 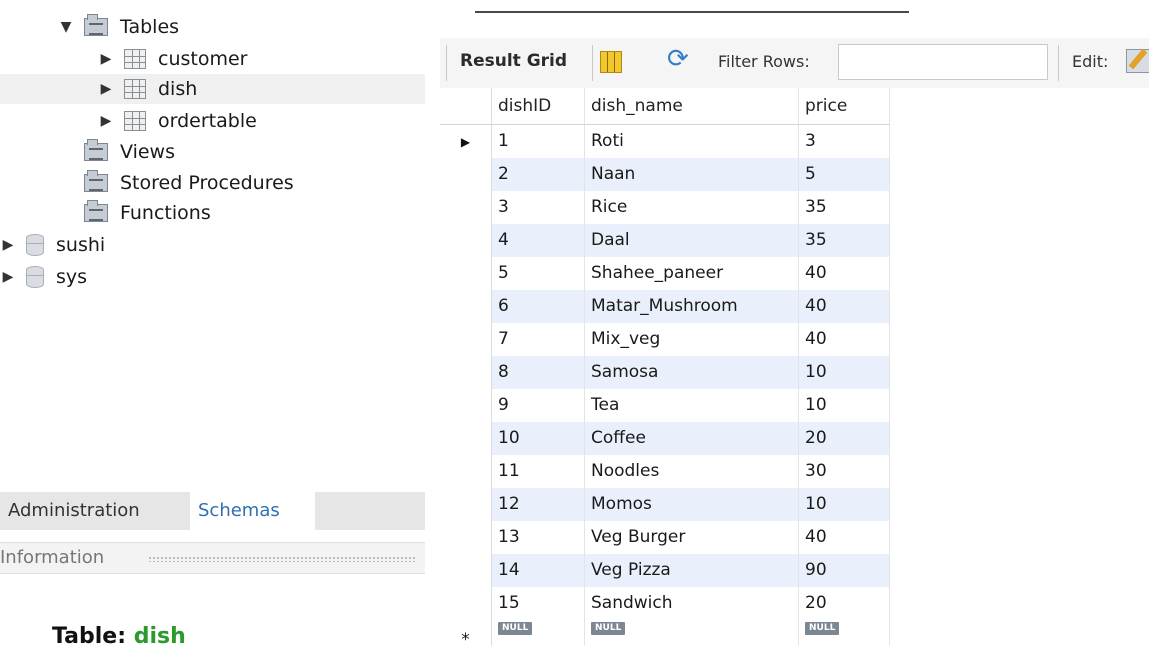 I want to click on dishid-cell: 7, so click(x=538, y=339).